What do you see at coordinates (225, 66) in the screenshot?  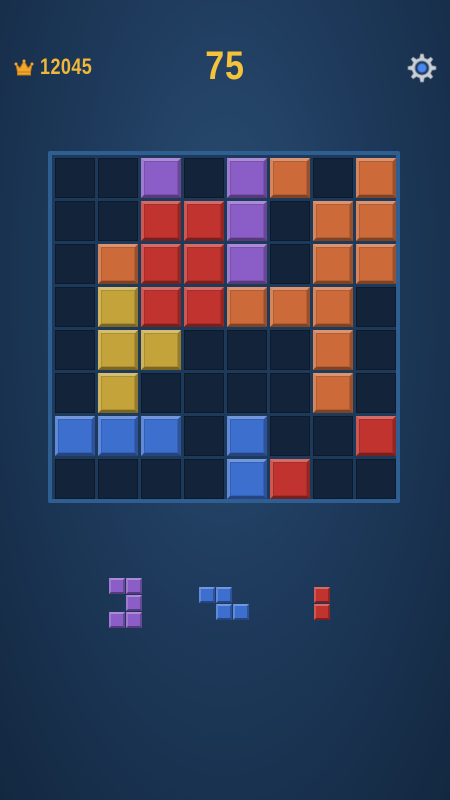 I see `current-score: 75` at bounding box center [225, 66].